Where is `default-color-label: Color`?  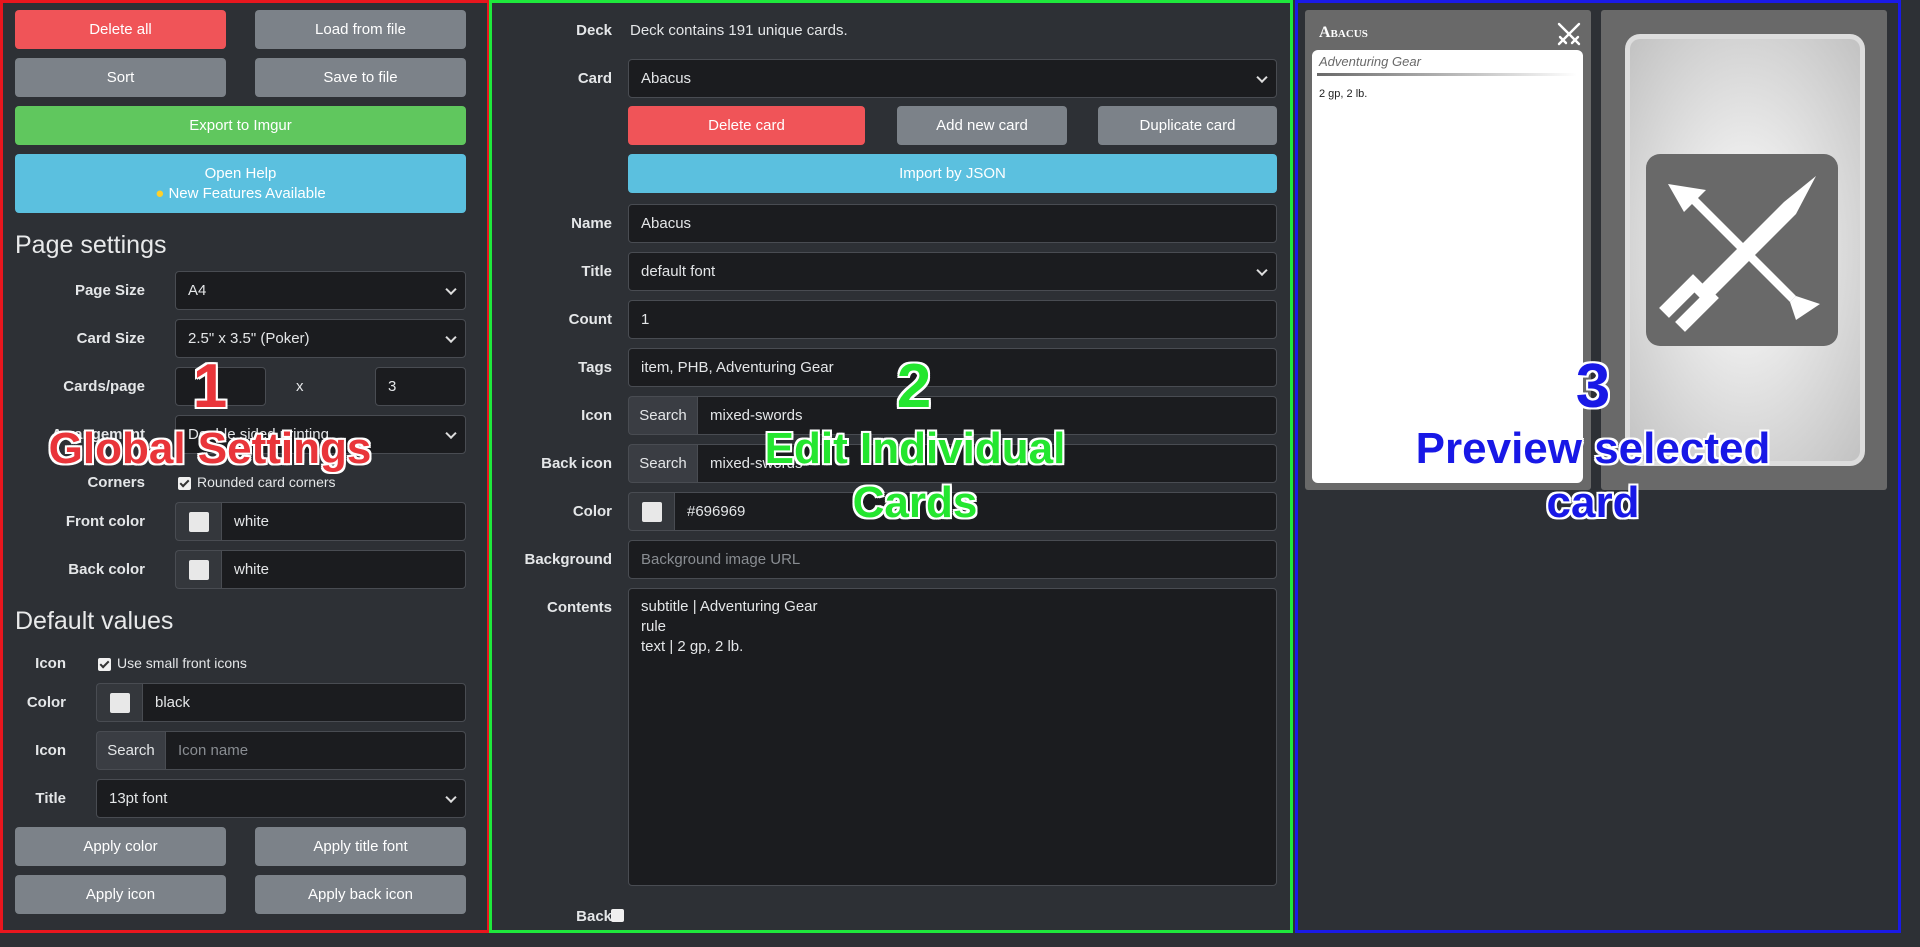
default-color-label: Color is located at coordinates (46, 702).